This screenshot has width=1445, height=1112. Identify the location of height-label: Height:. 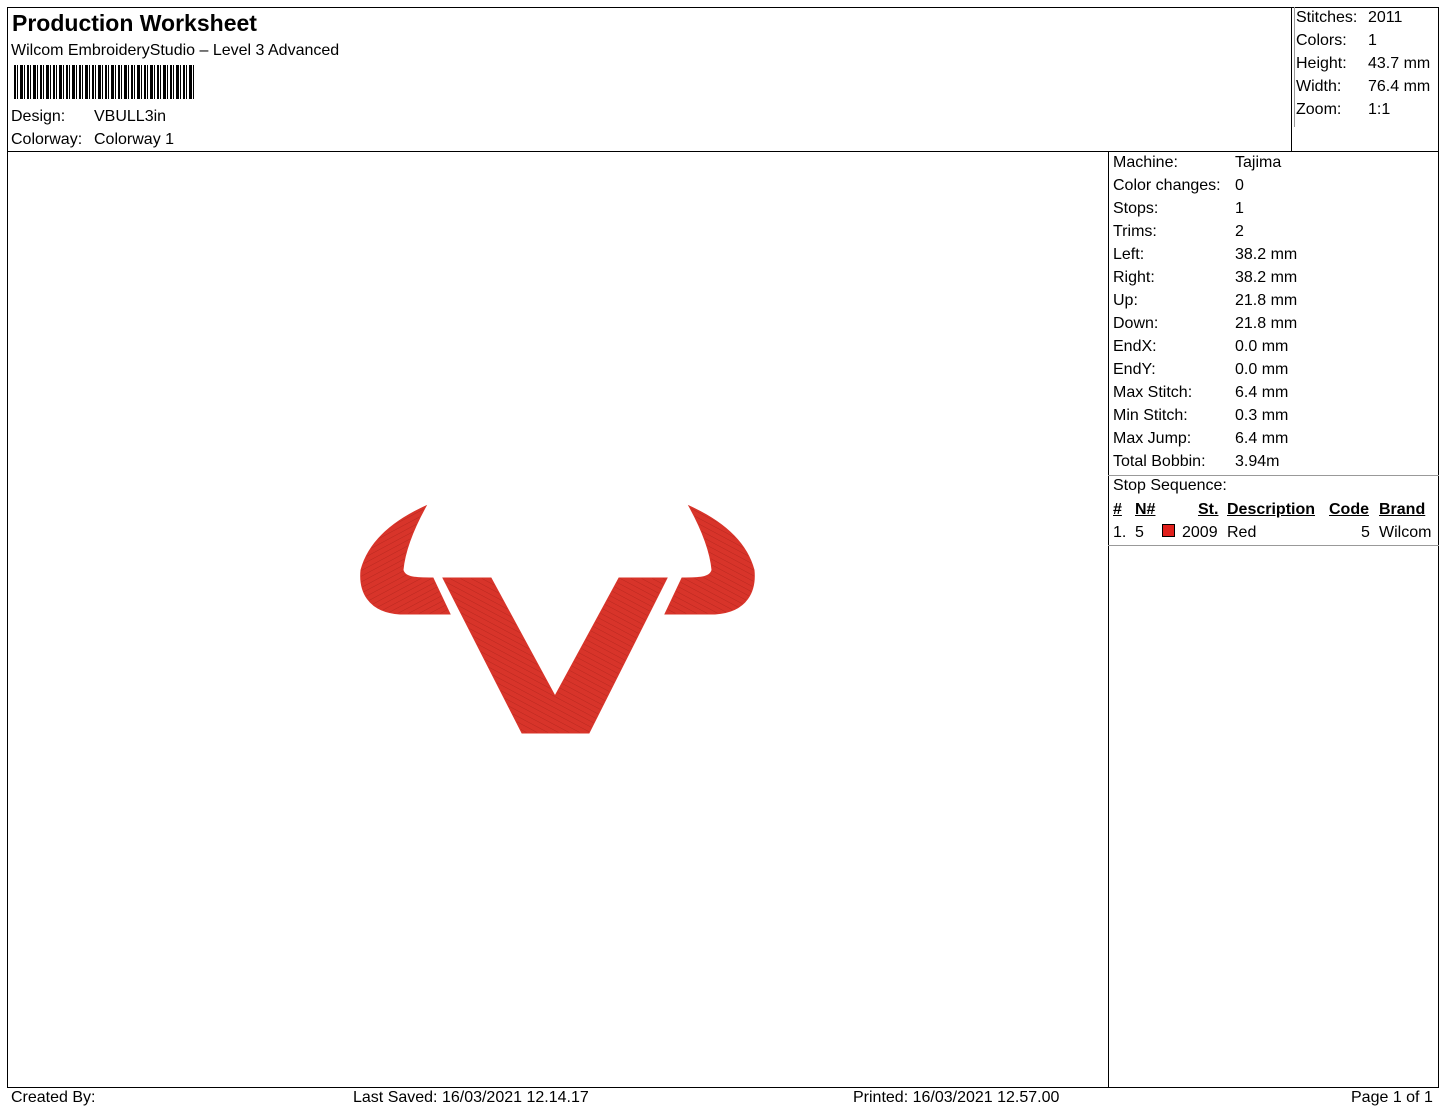
(1321, 63).